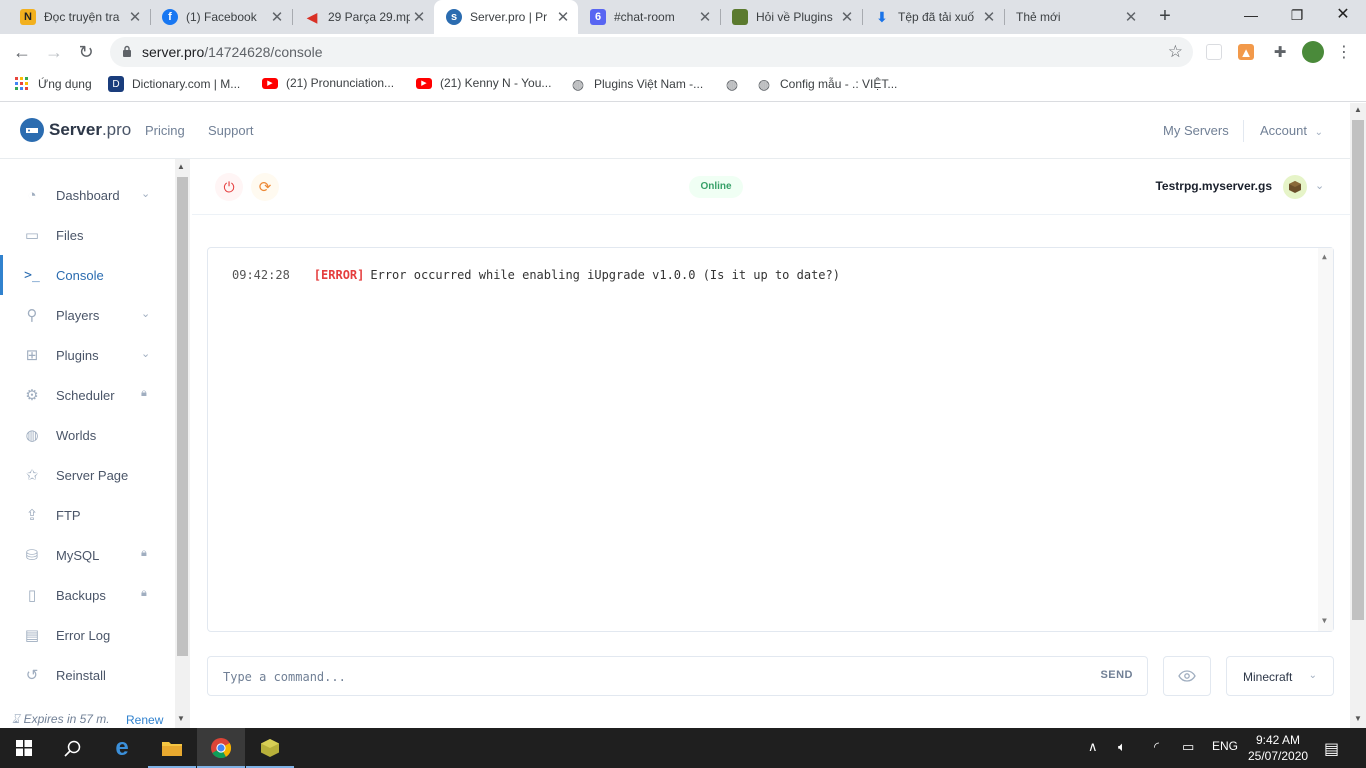 The height and width of the screenshot is (768, 1366). What do you see at coordinates (791, 17) in the screenshot?
I see `tab-plugins-question: Hỏi về Plugins ✕` at bounding box center [791, 17].